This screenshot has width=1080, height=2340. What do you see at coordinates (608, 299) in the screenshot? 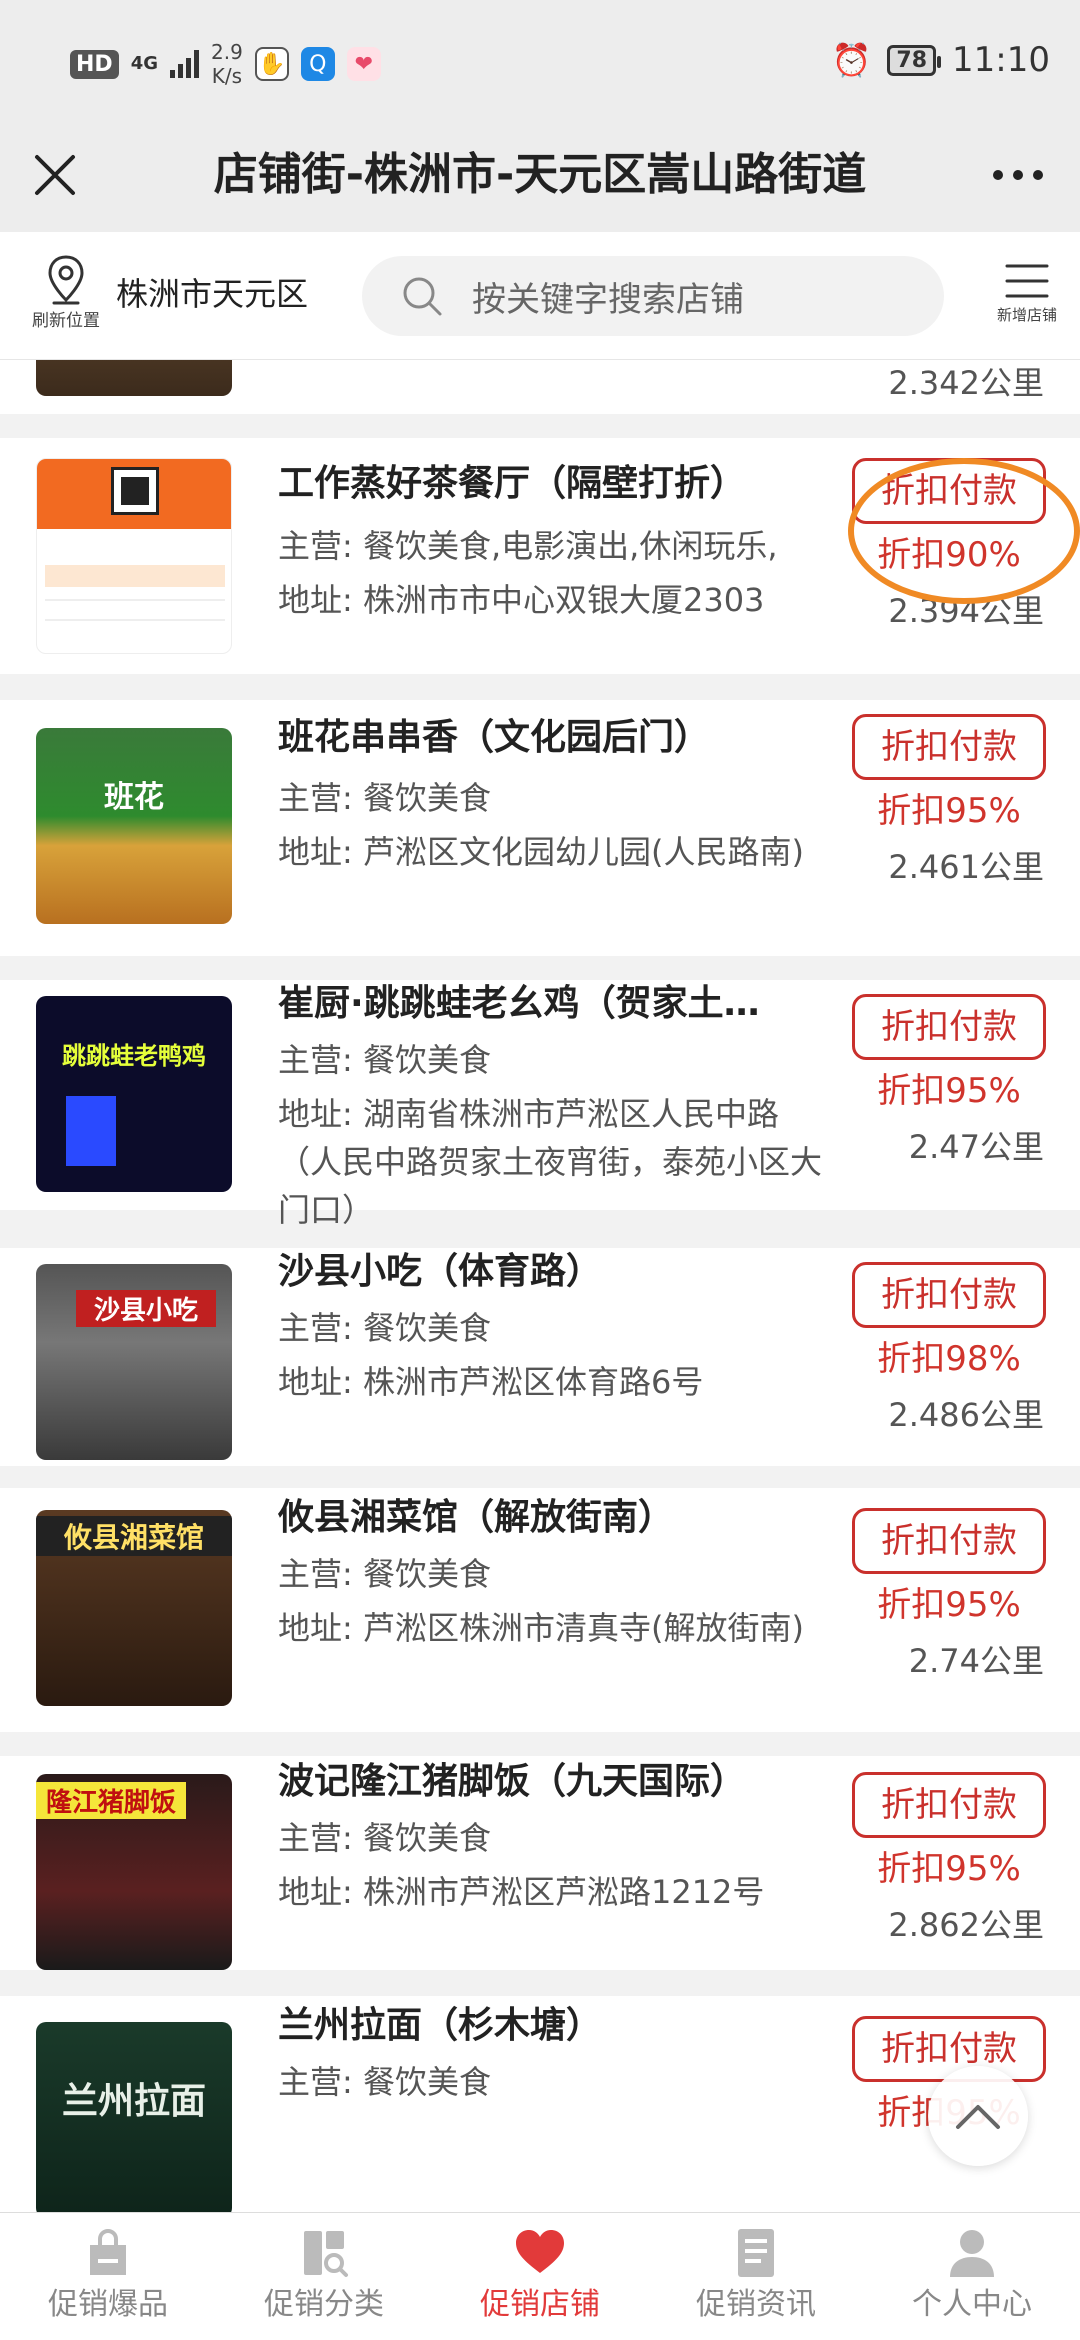
I see `search-placeholder: 按关键字搜索店铺` at bounding box center [608, 299].